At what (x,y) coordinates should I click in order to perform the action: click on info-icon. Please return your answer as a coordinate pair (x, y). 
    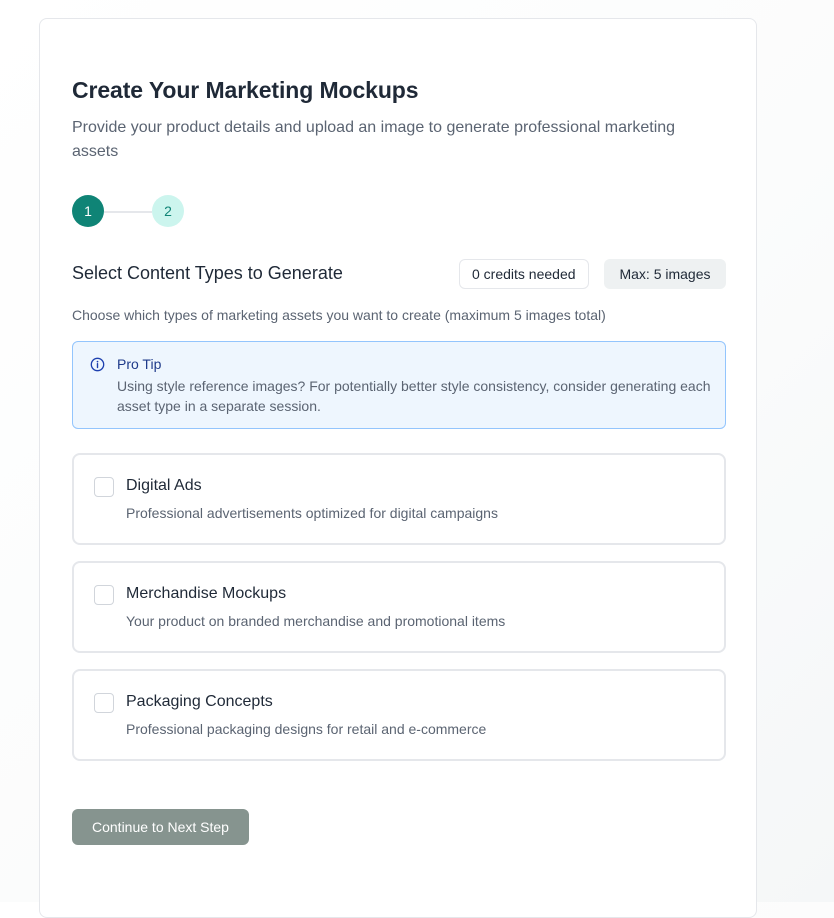
    Looking at the image, I should click on (97, 364).